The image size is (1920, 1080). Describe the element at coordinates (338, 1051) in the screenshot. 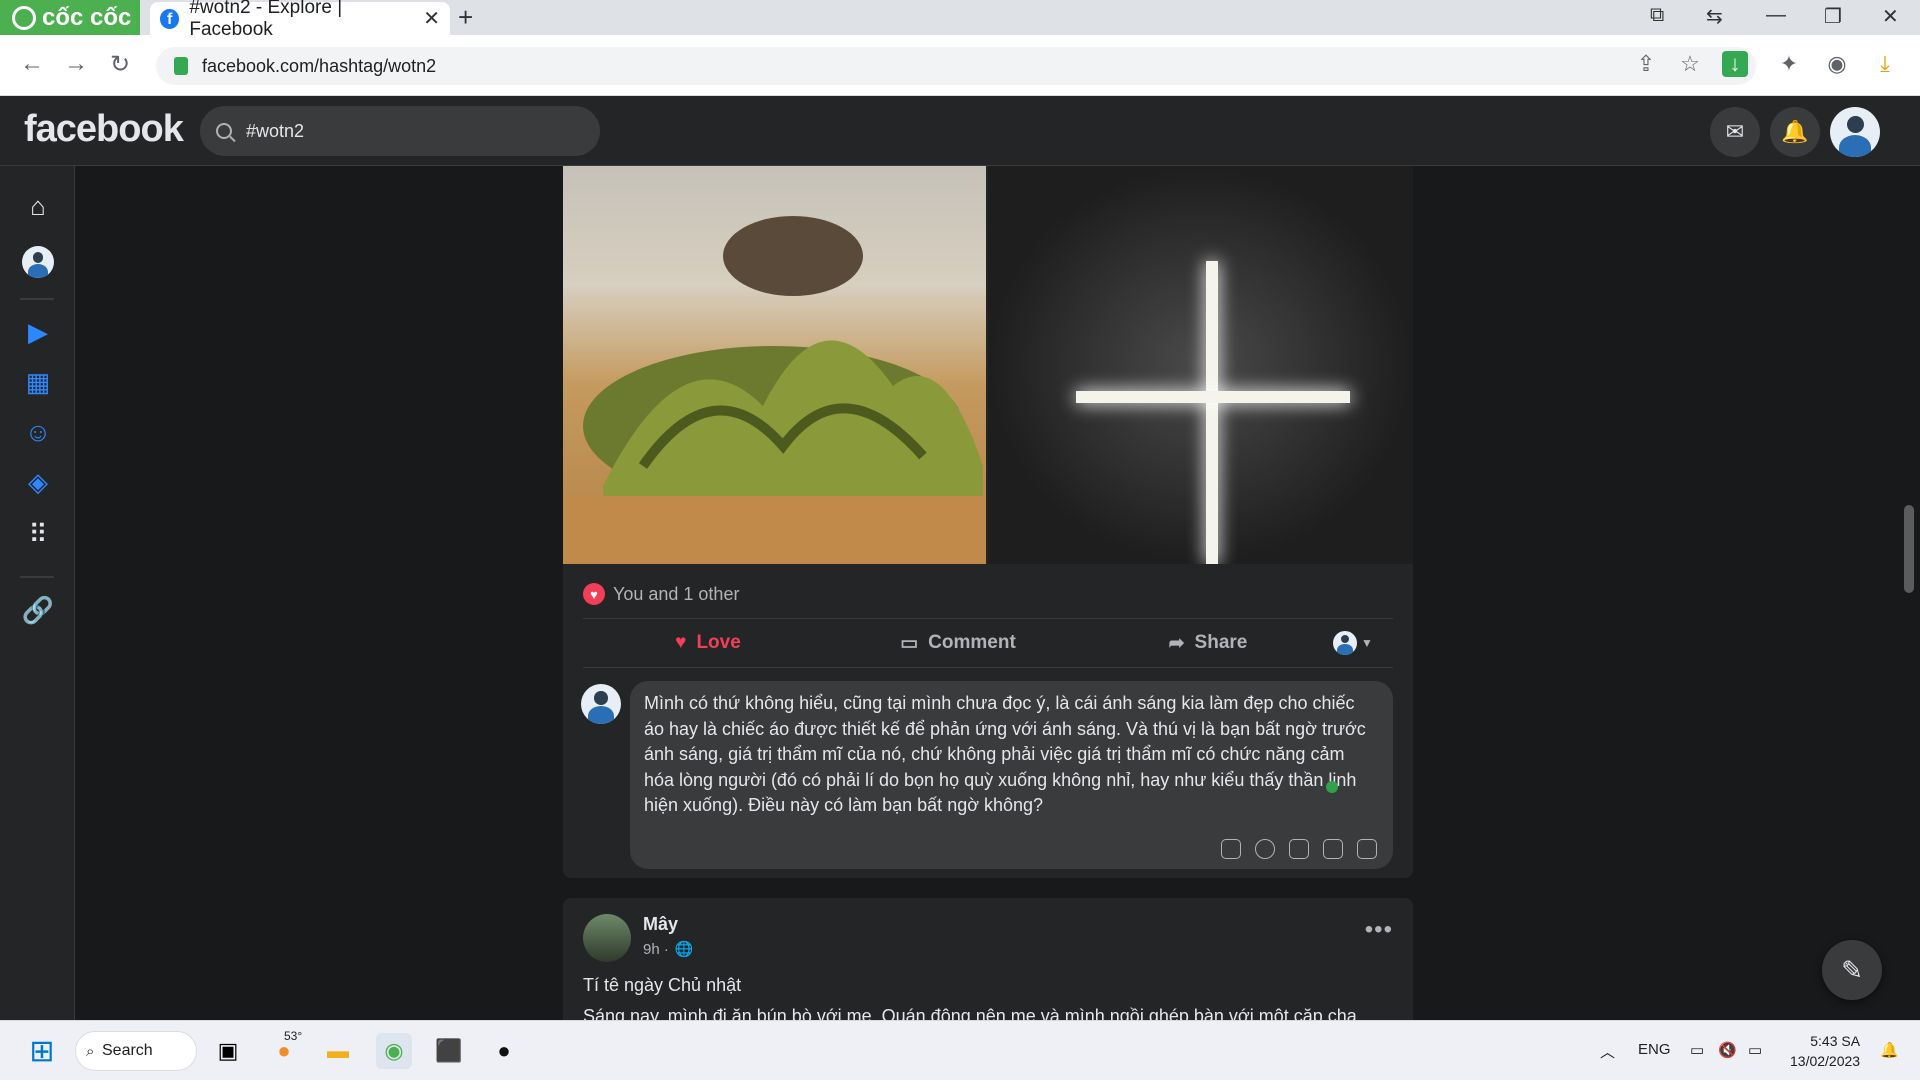

I see `file-explorer-icon: ▬` at that location.